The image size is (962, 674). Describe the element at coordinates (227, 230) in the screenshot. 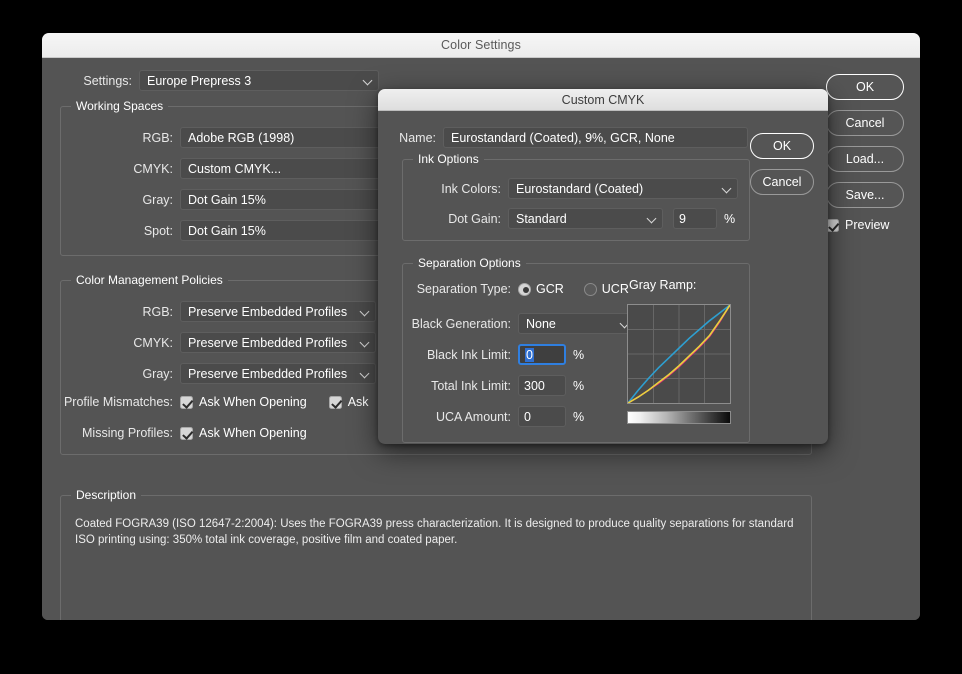

I see `working-space-value-spot: Dot Gain 15%` at that location.